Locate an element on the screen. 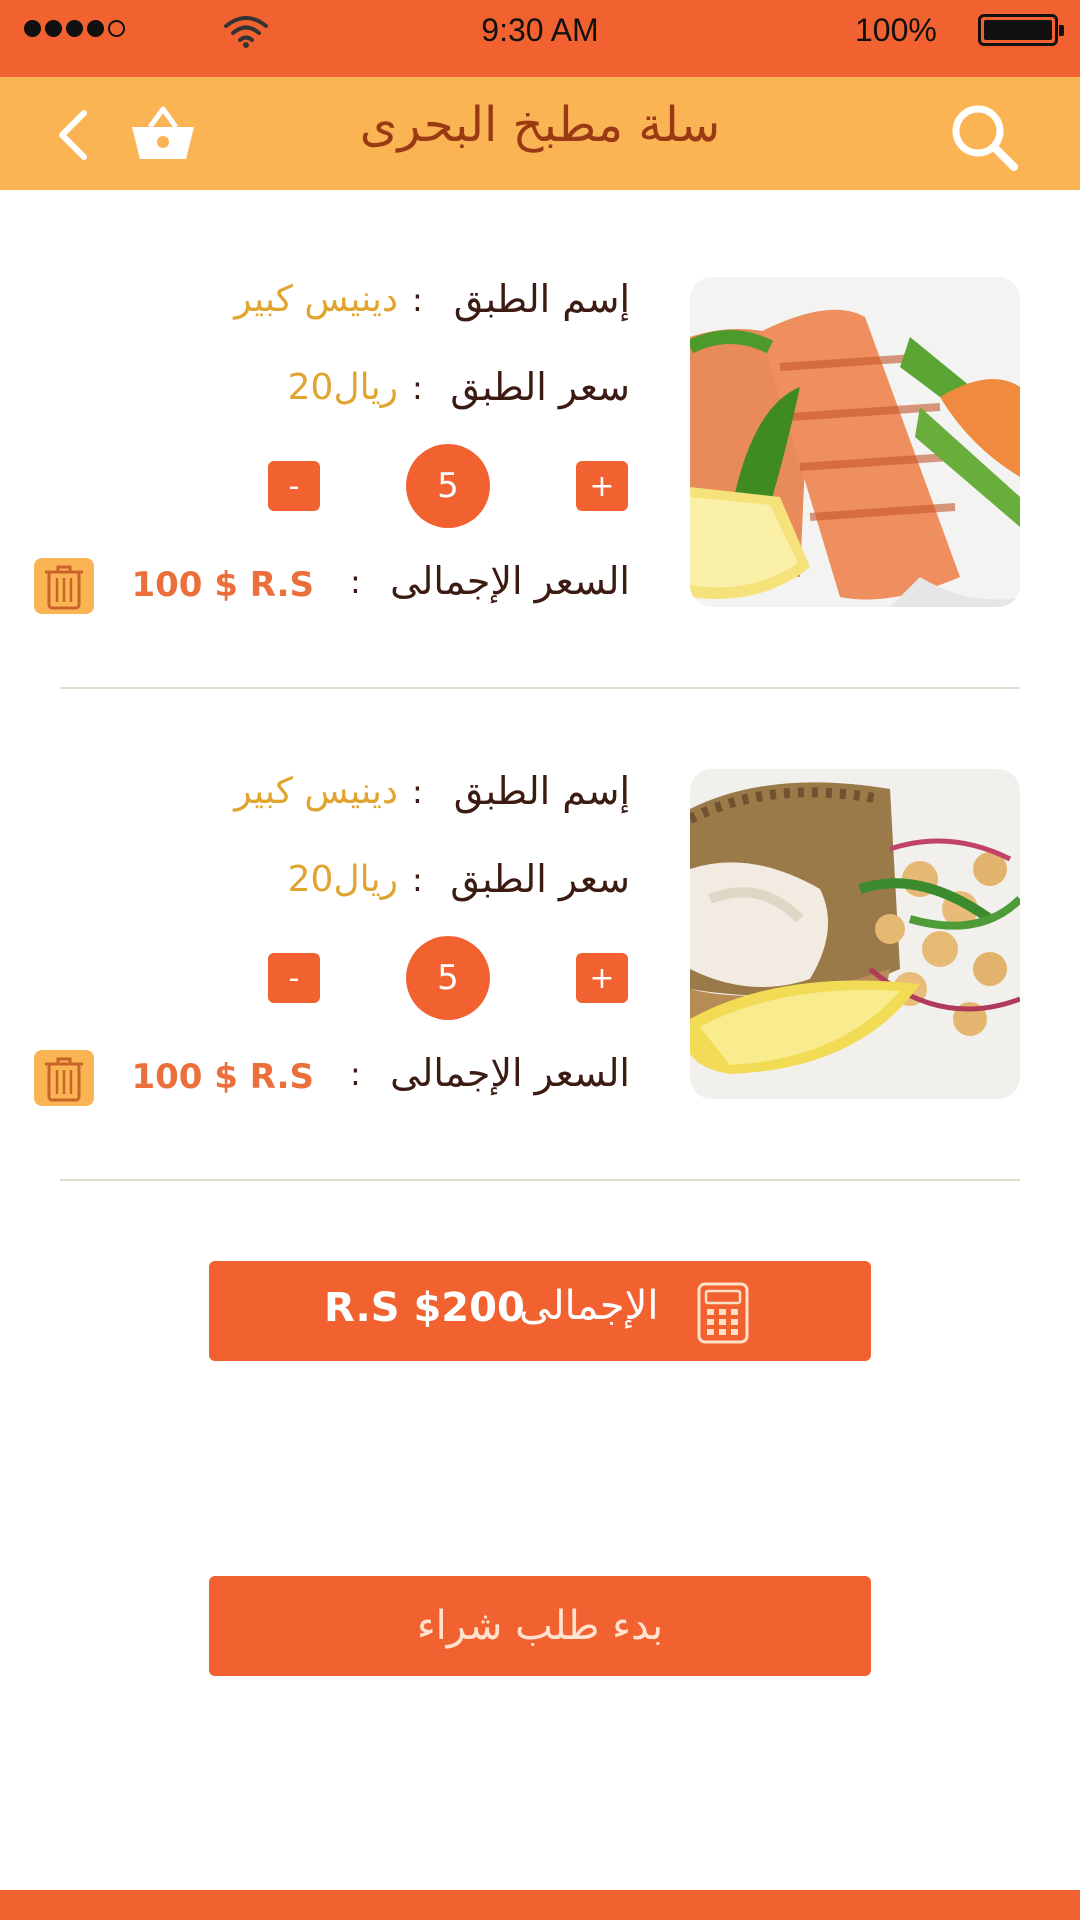  app-header: سلة مطبخ البحرى is located at coordinates (540, 133).